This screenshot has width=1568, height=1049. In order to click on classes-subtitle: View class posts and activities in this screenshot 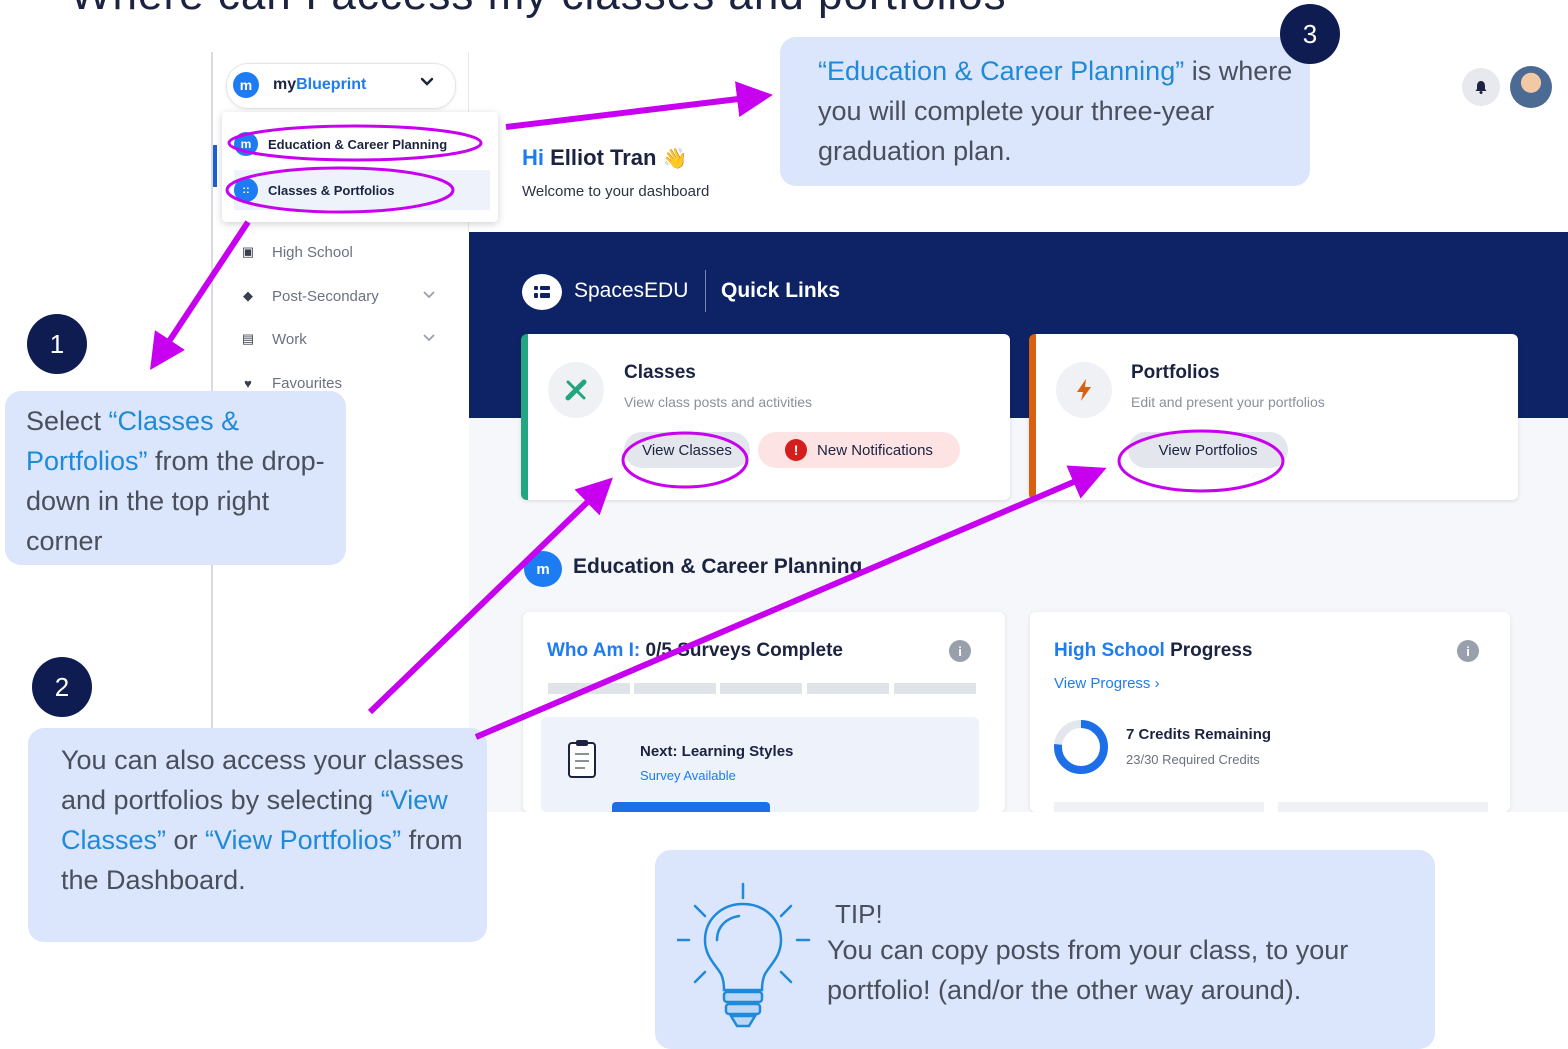, I will do `click(718, 402)`.